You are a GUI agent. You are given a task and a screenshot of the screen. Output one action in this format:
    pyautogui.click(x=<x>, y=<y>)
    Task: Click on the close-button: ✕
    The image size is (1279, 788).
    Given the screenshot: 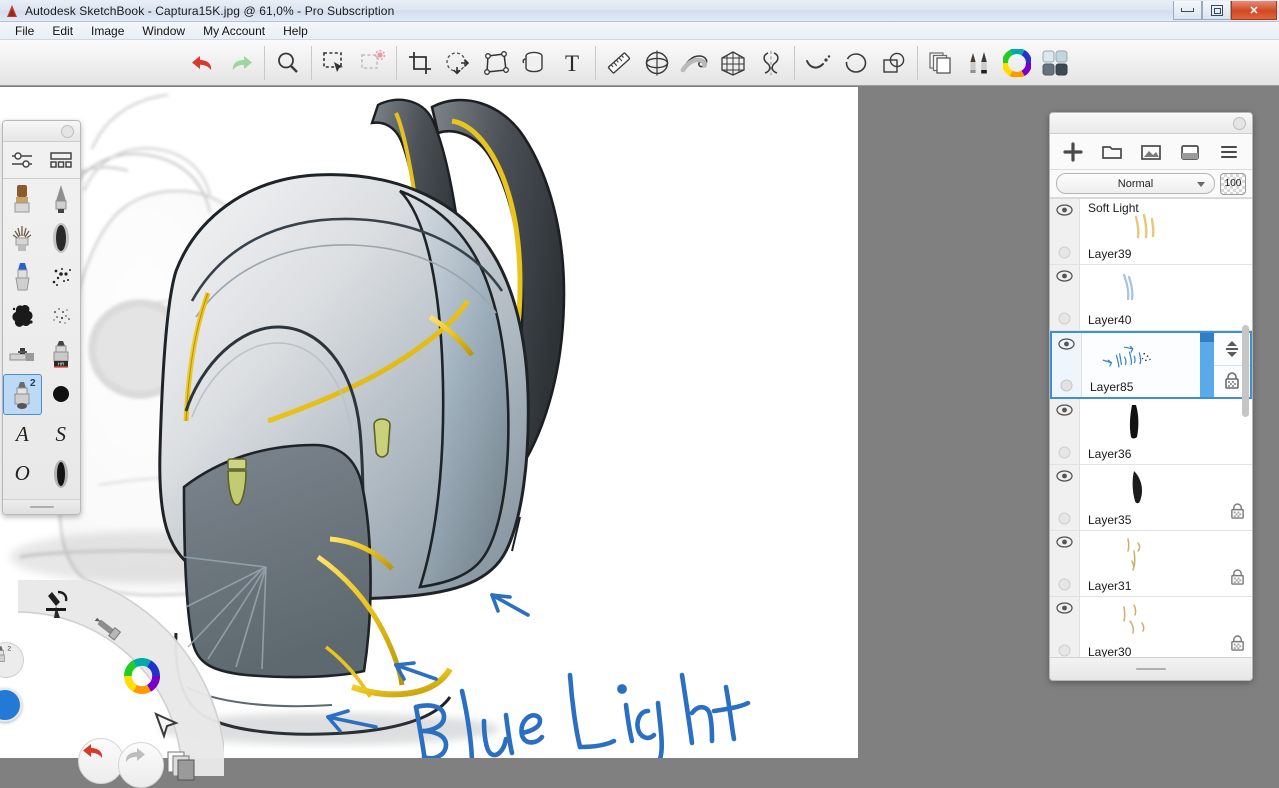 What is the action you would take?
    pyautogui.click(x=1254, y=10)
    